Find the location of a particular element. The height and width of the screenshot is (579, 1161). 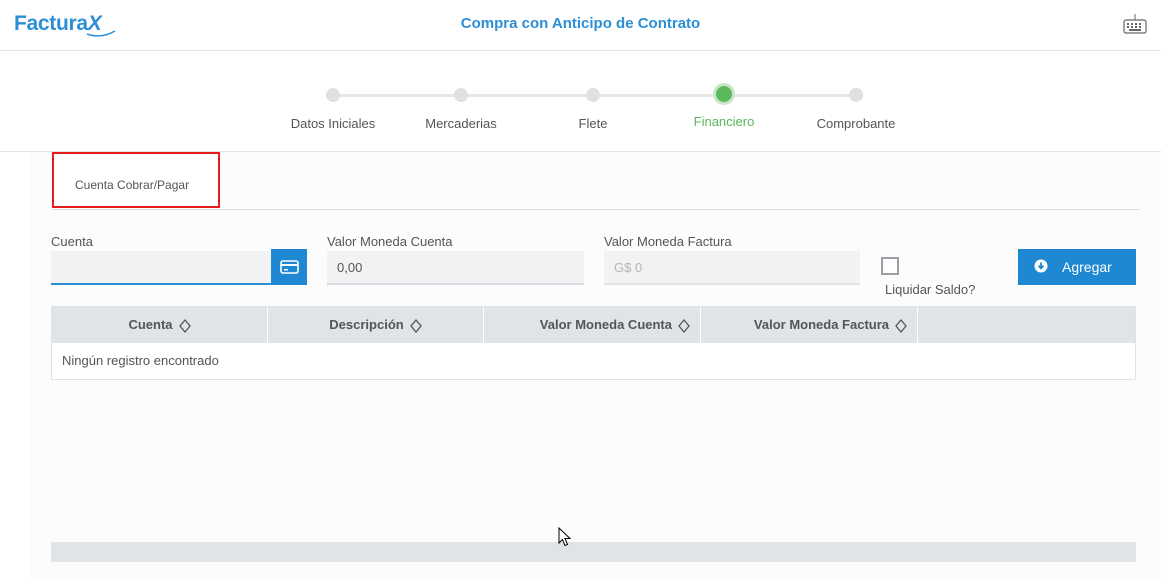

column-header-actions is located at coordinates (1026, 325).